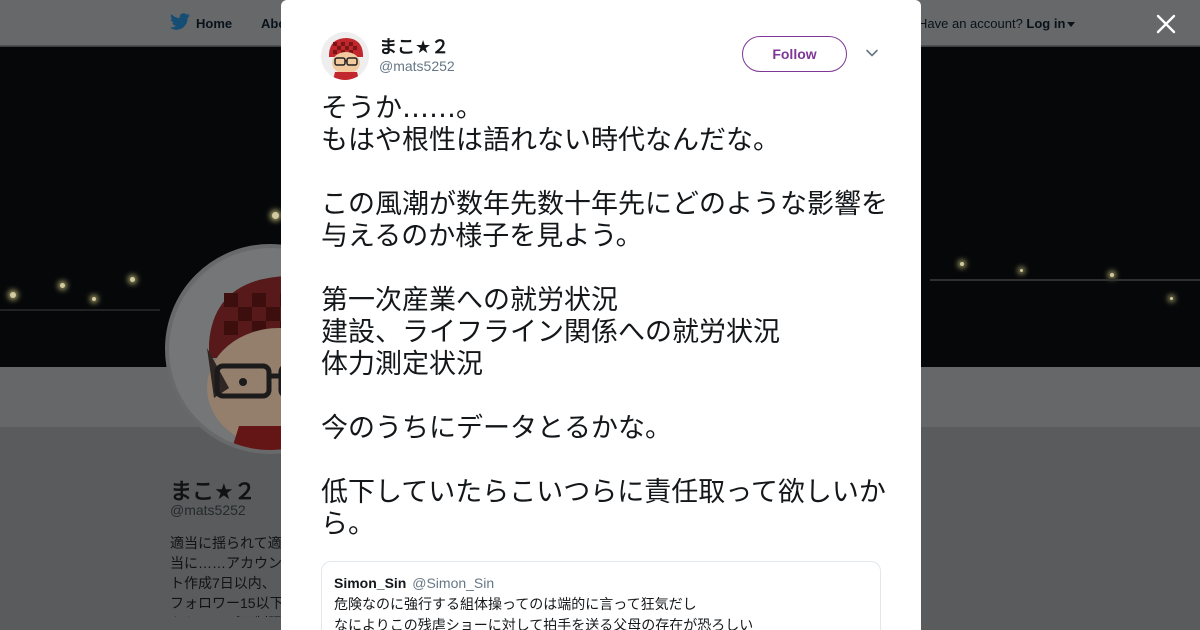  Describe the element at coordinates (550, 332) in the screenshot. I see `tweet-paragraph: 第一次産業への就労状況 建設、ライフライン関係への就労状況 体力測定状況` at that location.